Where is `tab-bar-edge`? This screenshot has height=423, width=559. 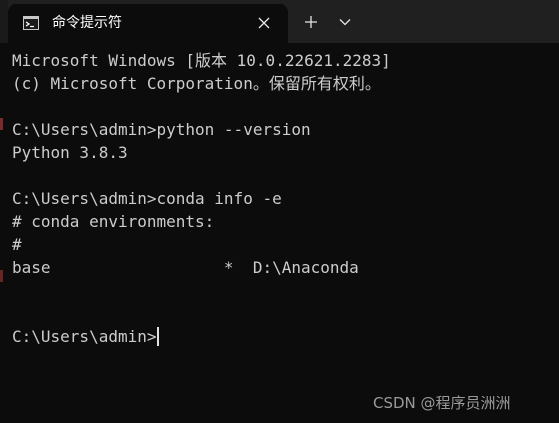
tab-bar-edge is located at coordinates (4, 21).